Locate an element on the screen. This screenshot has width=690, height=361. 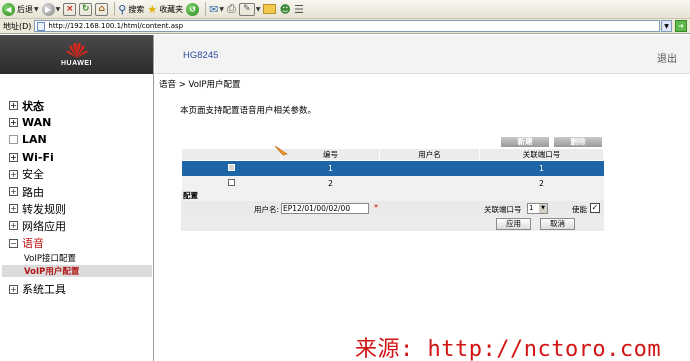
nav-item-status: + 状态 is located at coordinates (81, 105).